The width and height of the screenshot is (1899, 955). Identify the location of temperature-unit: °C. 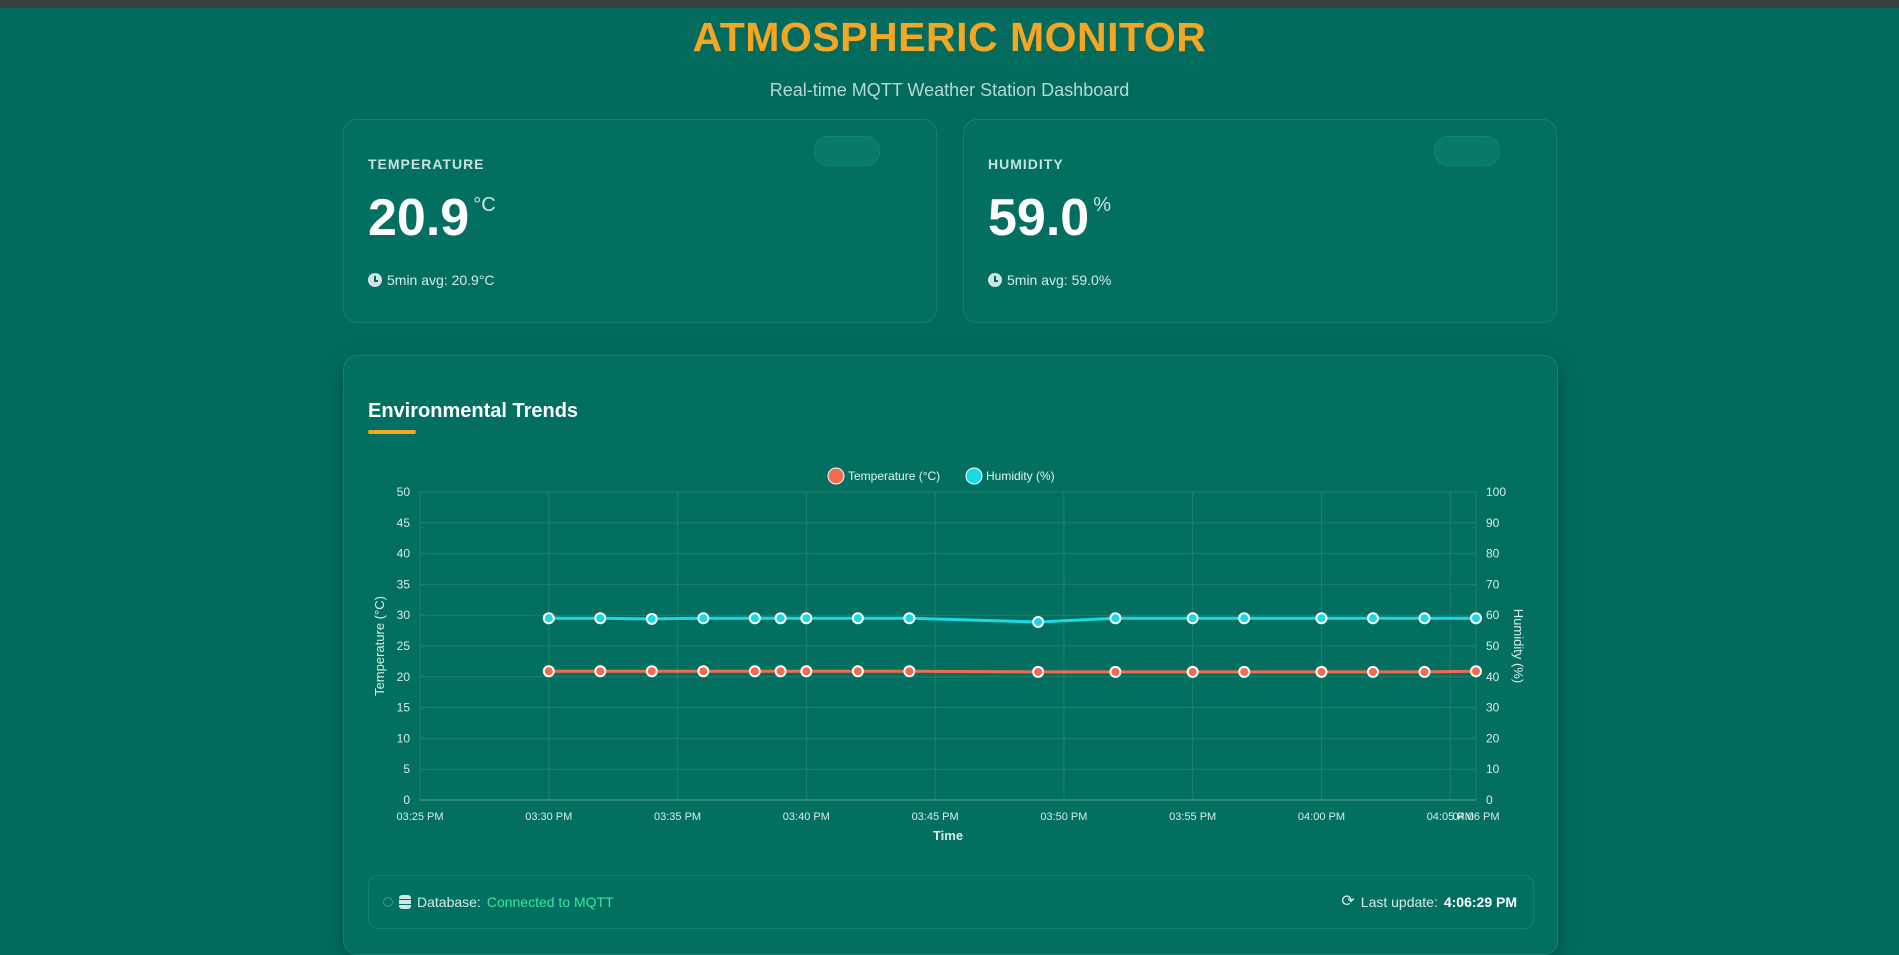
(484, 205).